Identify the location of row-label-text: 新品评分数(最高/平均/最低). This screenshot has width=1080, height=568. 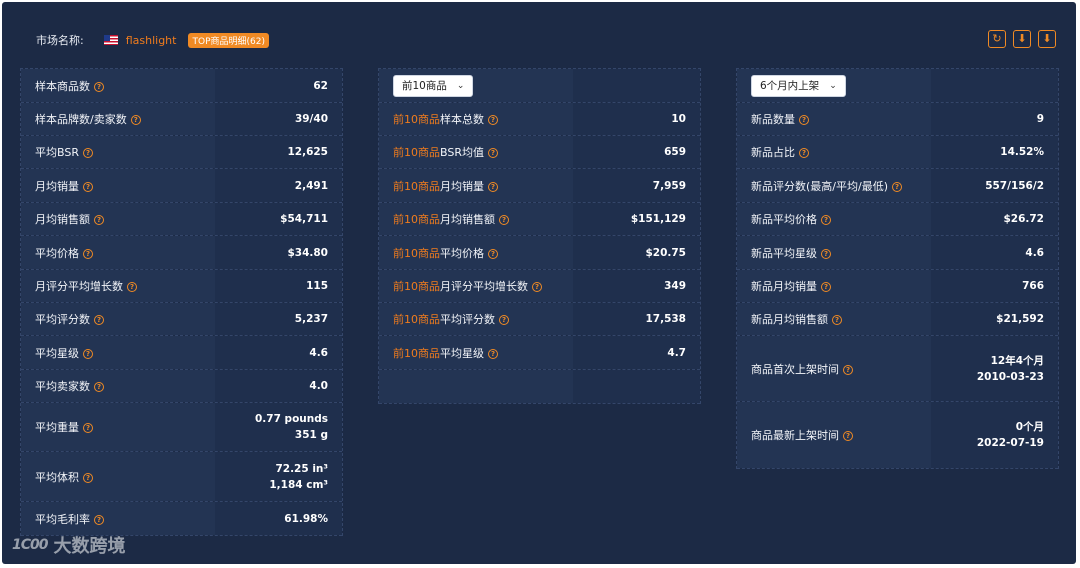
(819, 186).